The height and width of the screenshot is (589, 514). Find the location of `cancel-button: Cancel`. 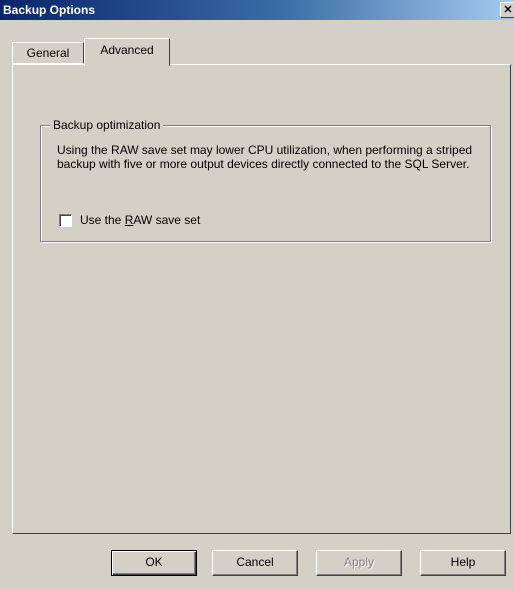

cancel-button: Cancel is located at coordinates (255, 563).